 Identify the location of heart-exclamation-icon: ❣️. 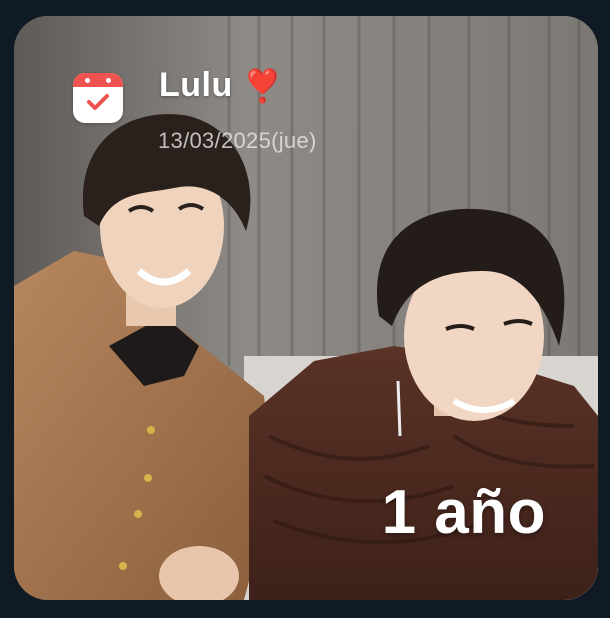
(262, 85).